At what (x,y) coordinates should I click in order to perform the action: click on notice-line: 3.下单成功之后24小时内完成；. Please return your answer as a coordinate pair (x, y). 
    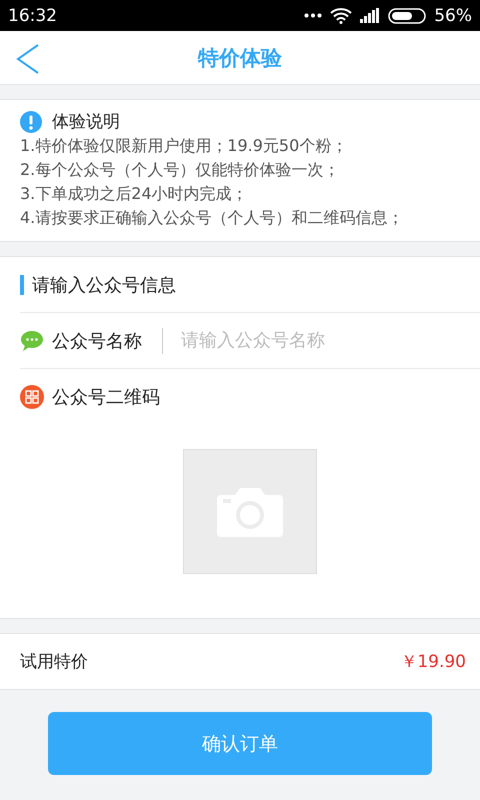
    Looking at the image, I should click on (134, 194).